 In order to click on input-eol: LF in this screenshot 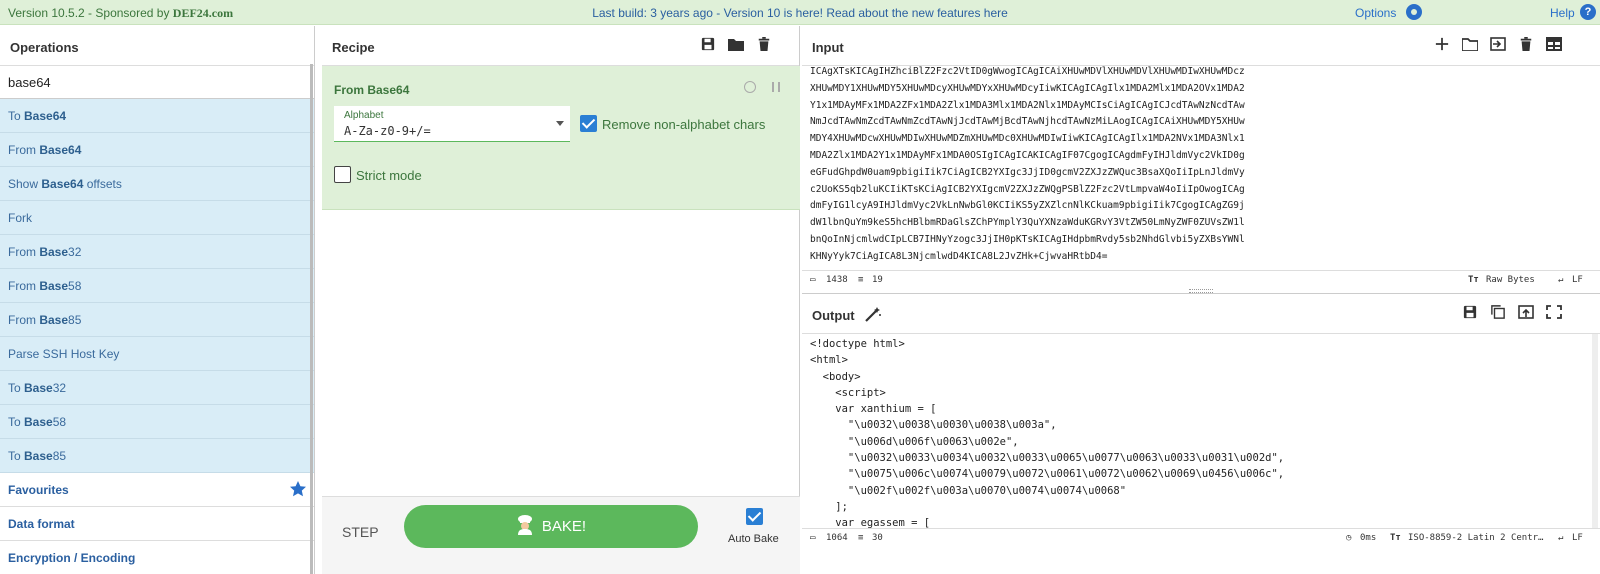, I will do `click(1577, 280)`.